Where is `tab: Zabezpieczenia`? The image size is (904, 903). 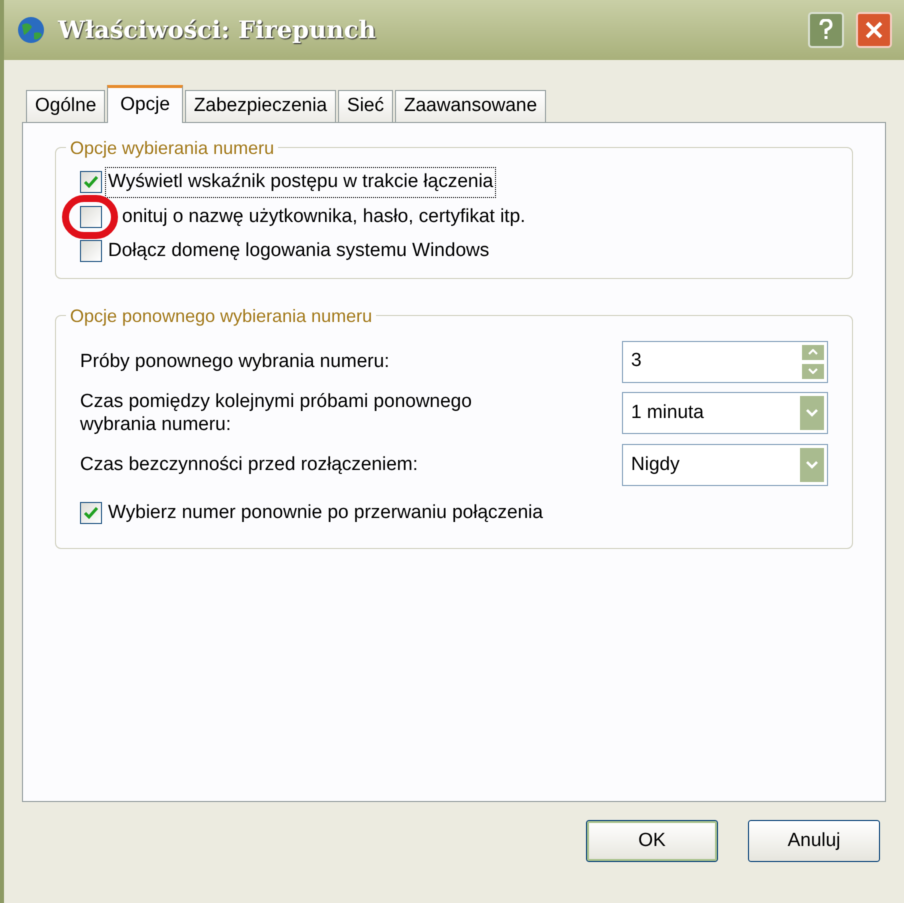
tab: Zabezpieczenia is located at coordinates (260, 106).